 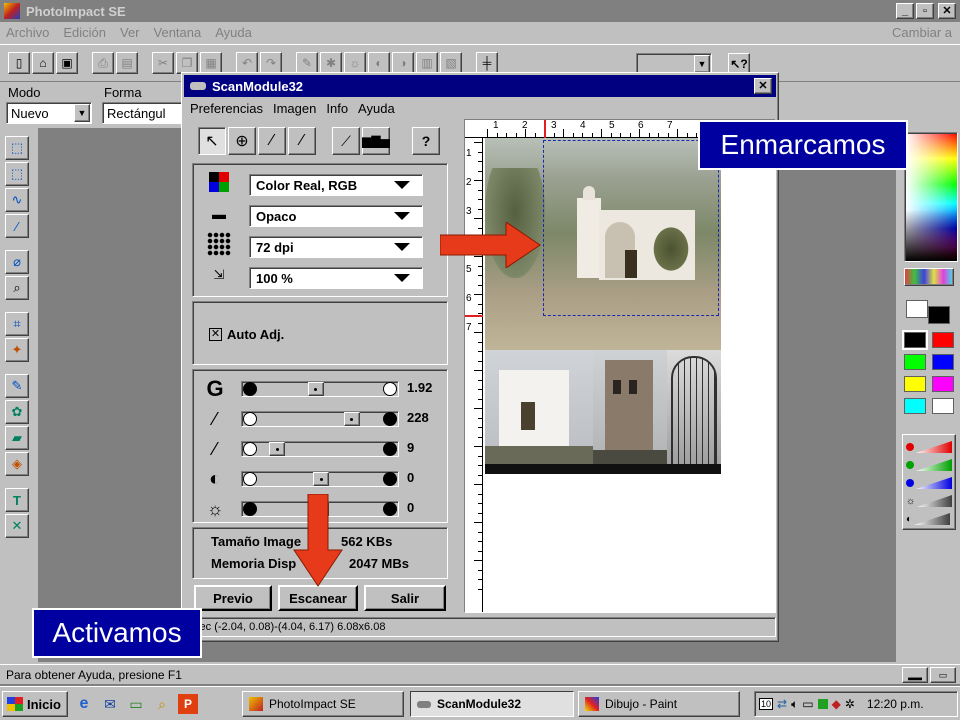 What do you see at coordinates (17, 200) in the screenshot?
I see `lasso-tool-icon: ∿` at bounding box center [17, 200].